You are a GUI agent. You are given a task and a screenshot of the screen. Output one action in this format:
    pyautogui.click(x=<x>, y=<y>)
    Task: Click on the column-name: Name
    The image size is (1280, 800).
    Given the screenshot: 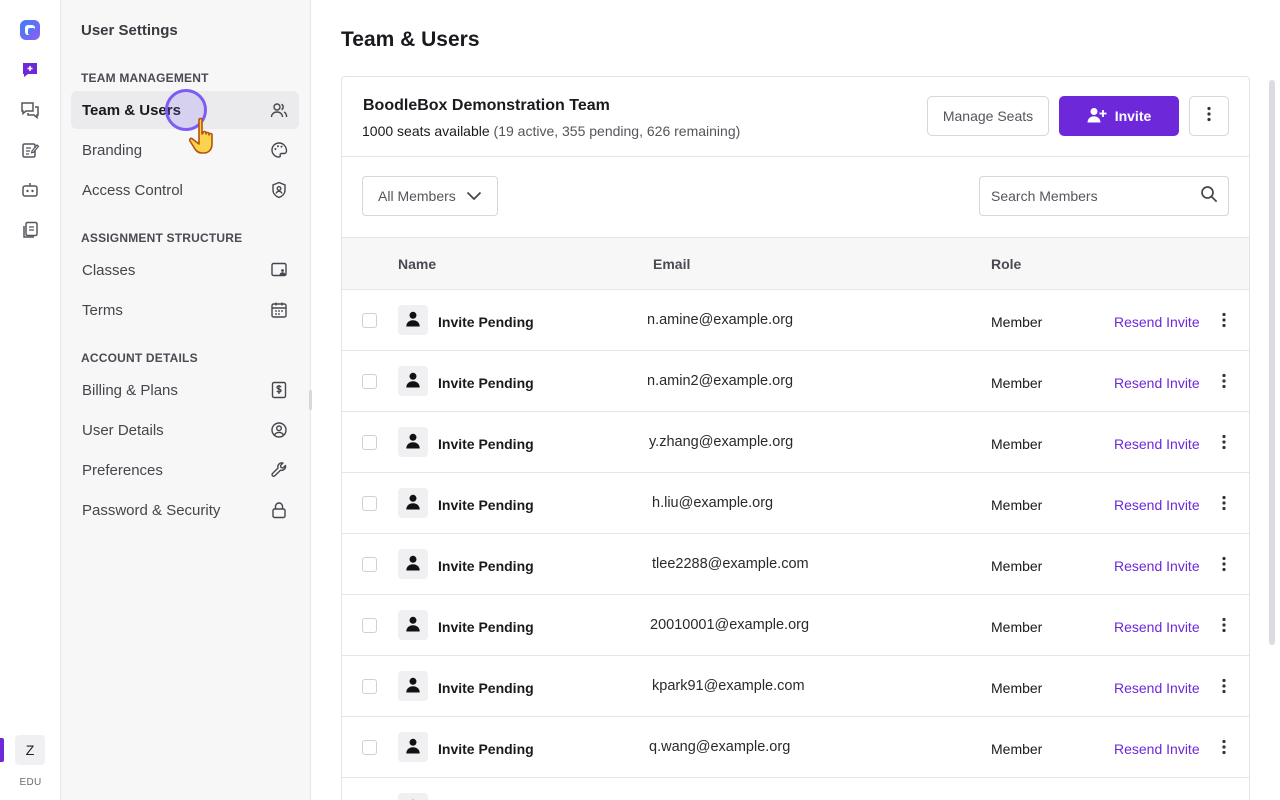 What is the action you would take?
    pyautogui.click(x=417, y=264)
    